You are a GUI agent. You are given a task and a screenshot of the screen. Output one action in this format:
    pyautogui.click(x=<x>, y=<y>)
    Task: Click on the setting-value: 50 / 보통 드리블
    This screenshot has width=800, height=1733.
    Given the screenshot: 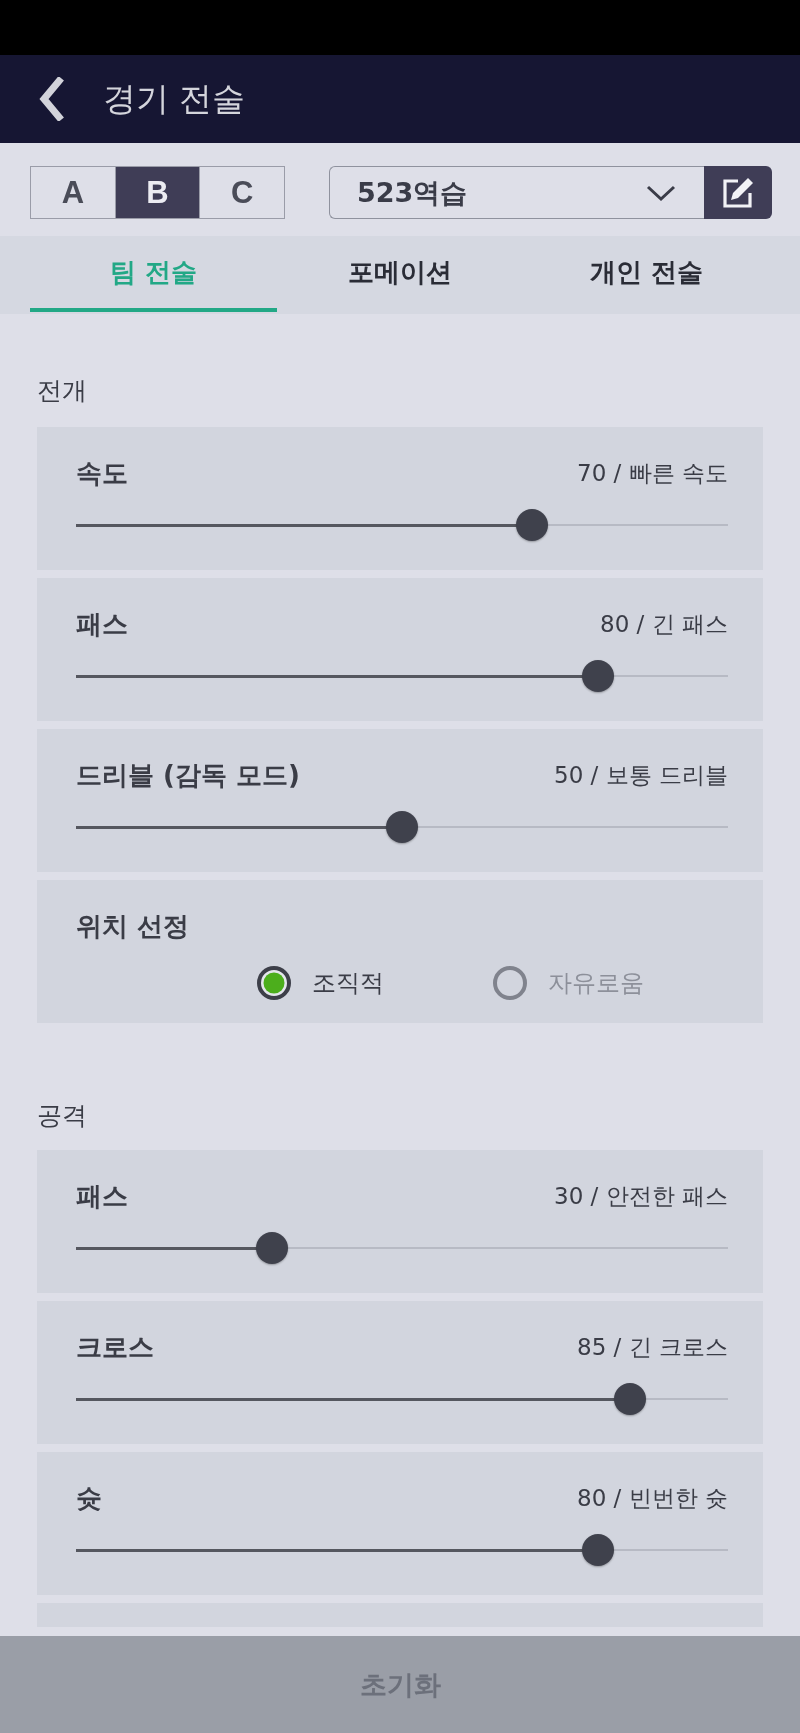 What is the action you would take?
    pyautogui.click(x=641, y=775)
    